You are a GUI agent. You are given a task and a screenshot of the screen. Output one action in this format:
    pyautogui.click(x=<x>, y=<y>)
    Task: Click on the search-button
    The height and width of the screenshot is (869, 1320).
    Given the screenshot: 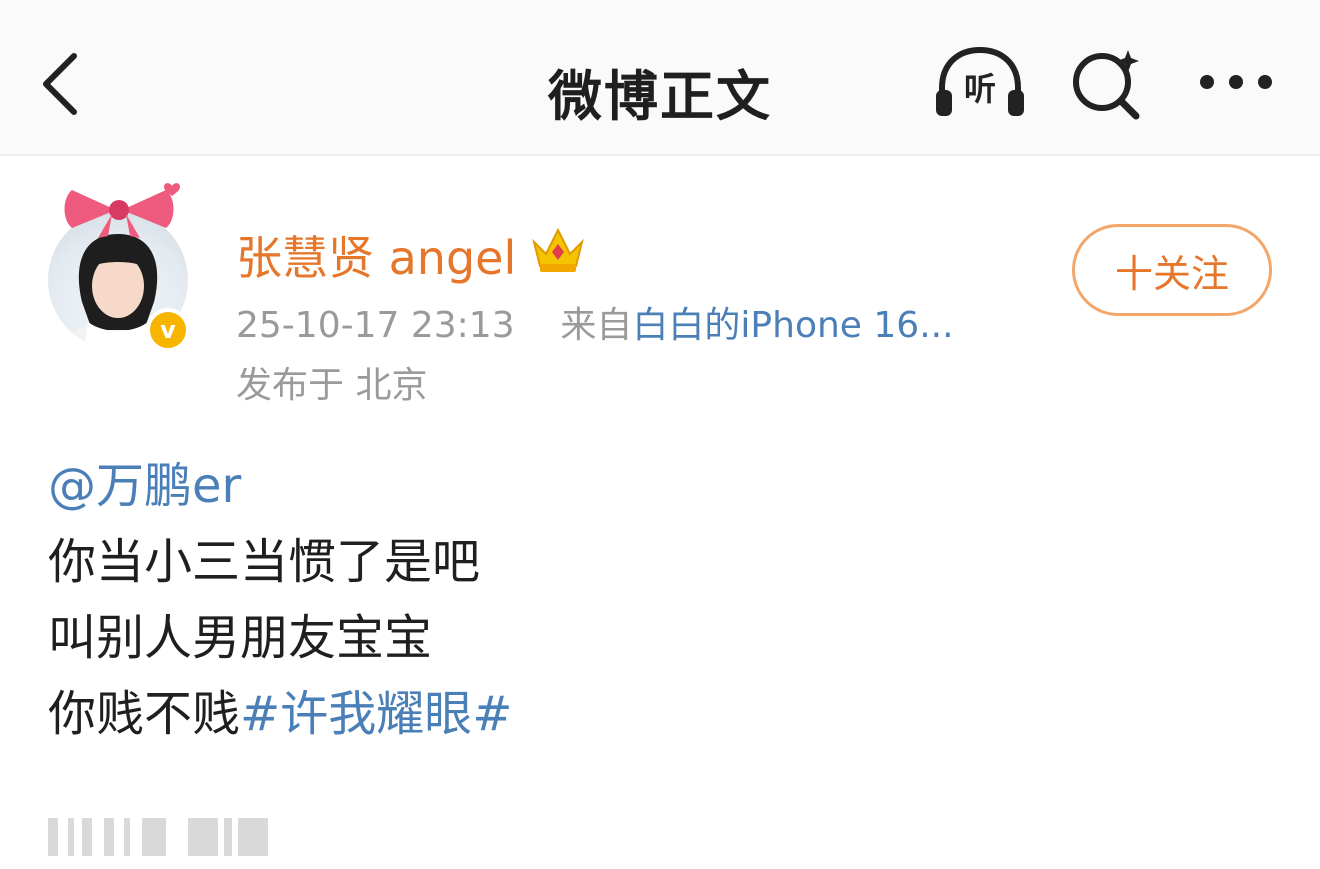 What is the action you would take?
    pyautogui.click(x=1109, y=82)
    